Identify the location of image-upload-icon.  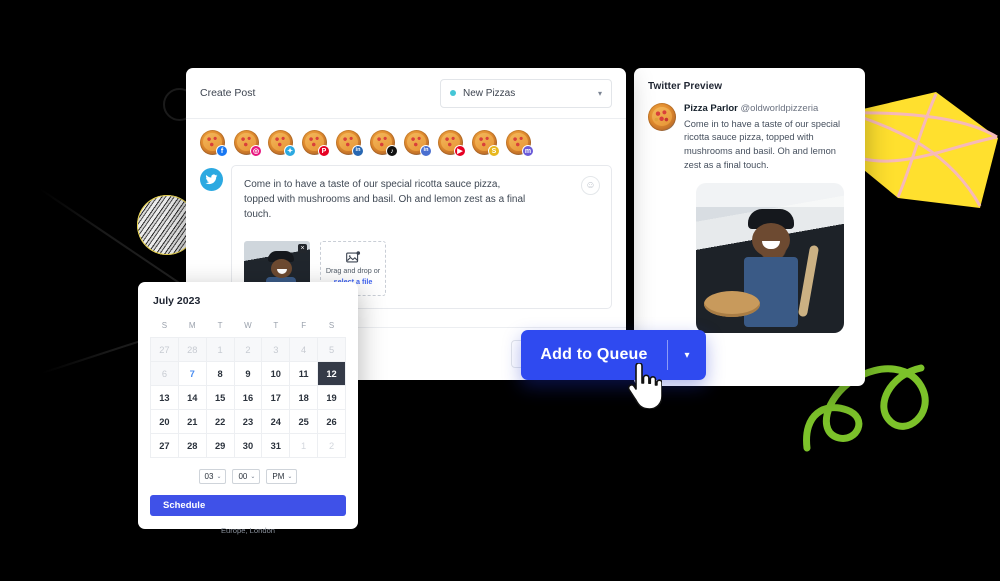
(352, 256).